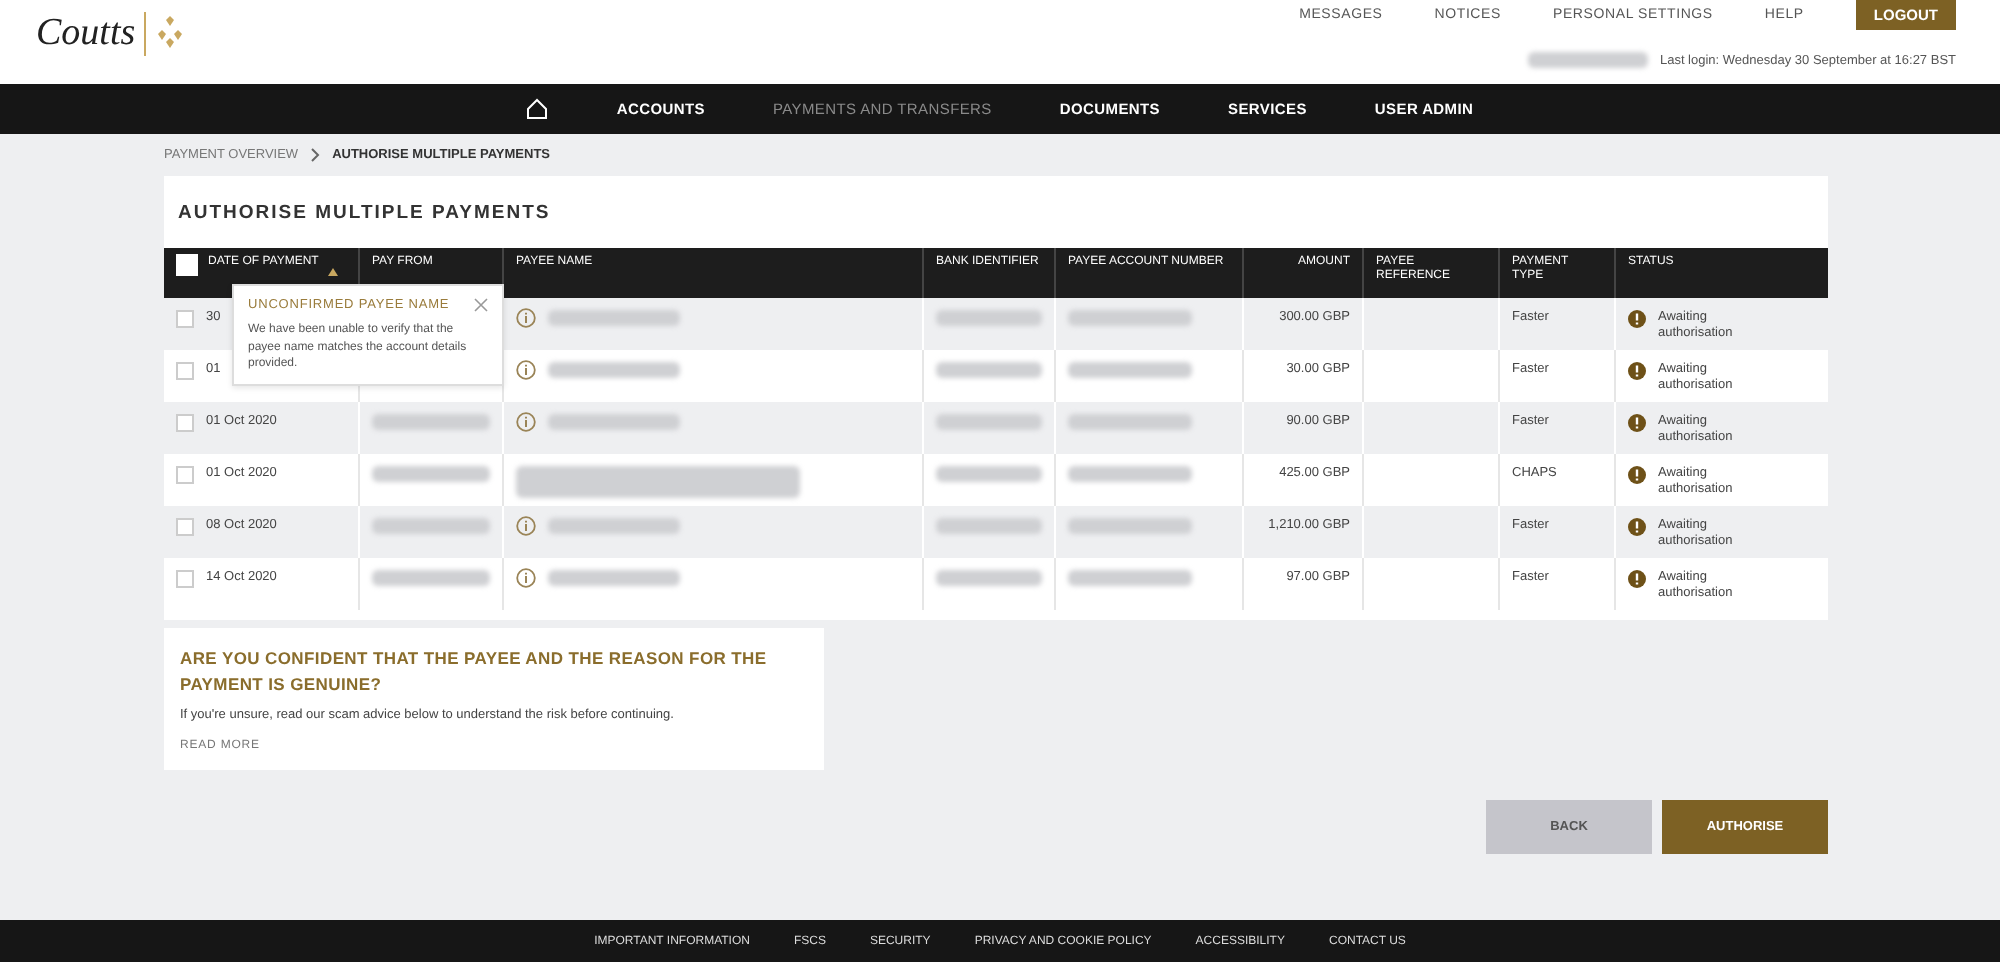  What do you see at coordinates (315, 155) in the screenshot?
I see `chevron-icon` at bounding box center [315, 155].